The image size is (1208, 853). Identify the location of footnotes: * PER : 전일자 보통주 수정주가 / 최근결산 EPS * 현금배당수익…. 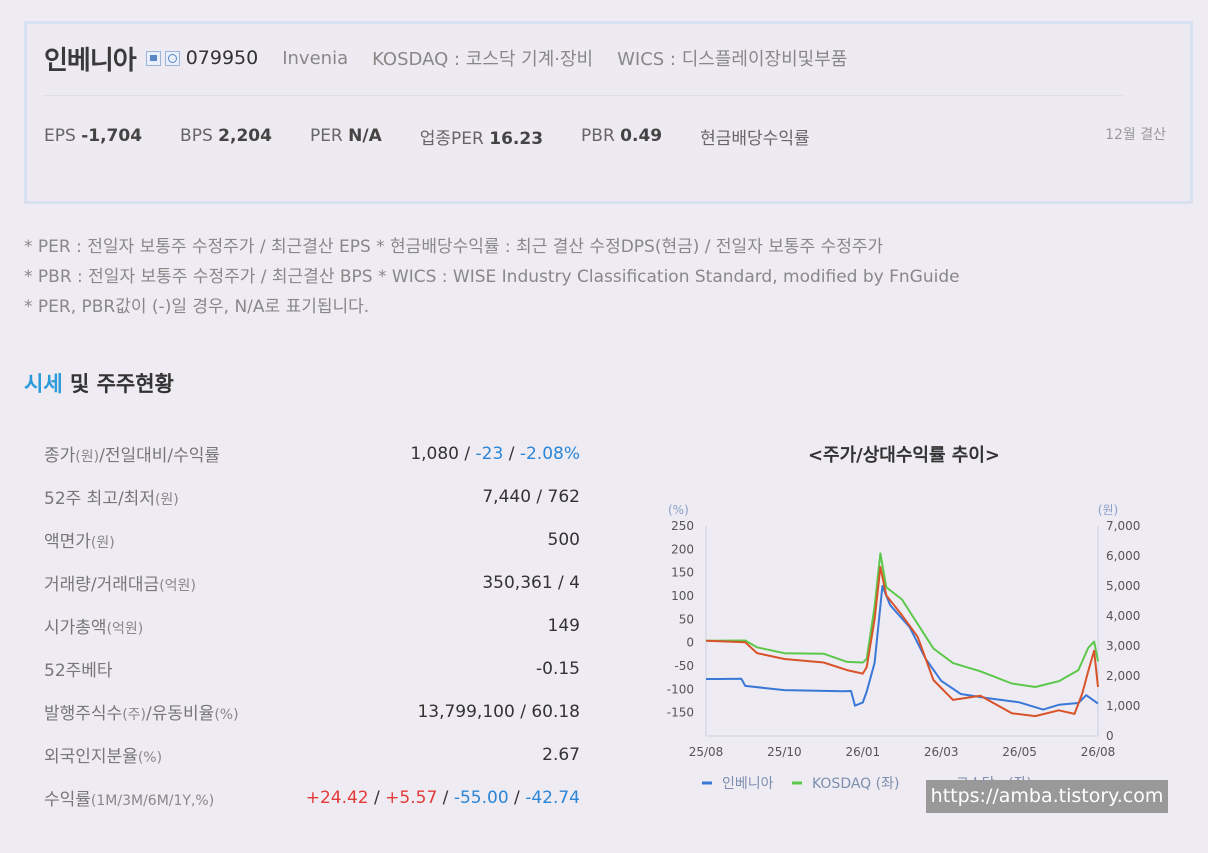
(492, 277).